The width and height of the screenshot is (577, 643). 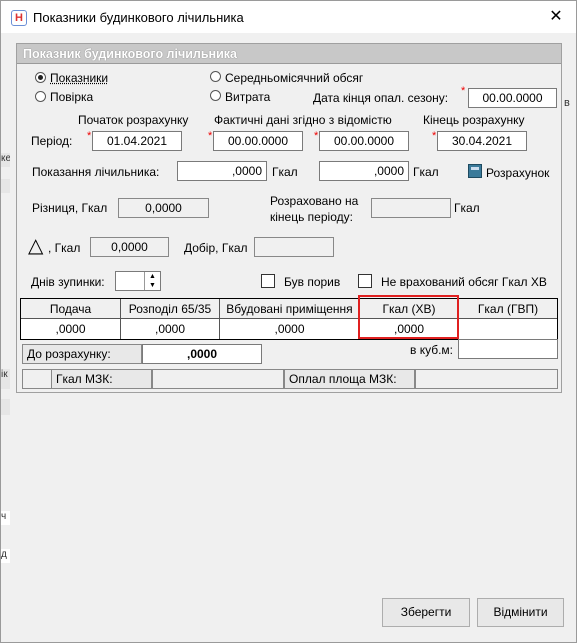 I want to click on period-end-field: 30.04.2021, so click(x=482, y=141).